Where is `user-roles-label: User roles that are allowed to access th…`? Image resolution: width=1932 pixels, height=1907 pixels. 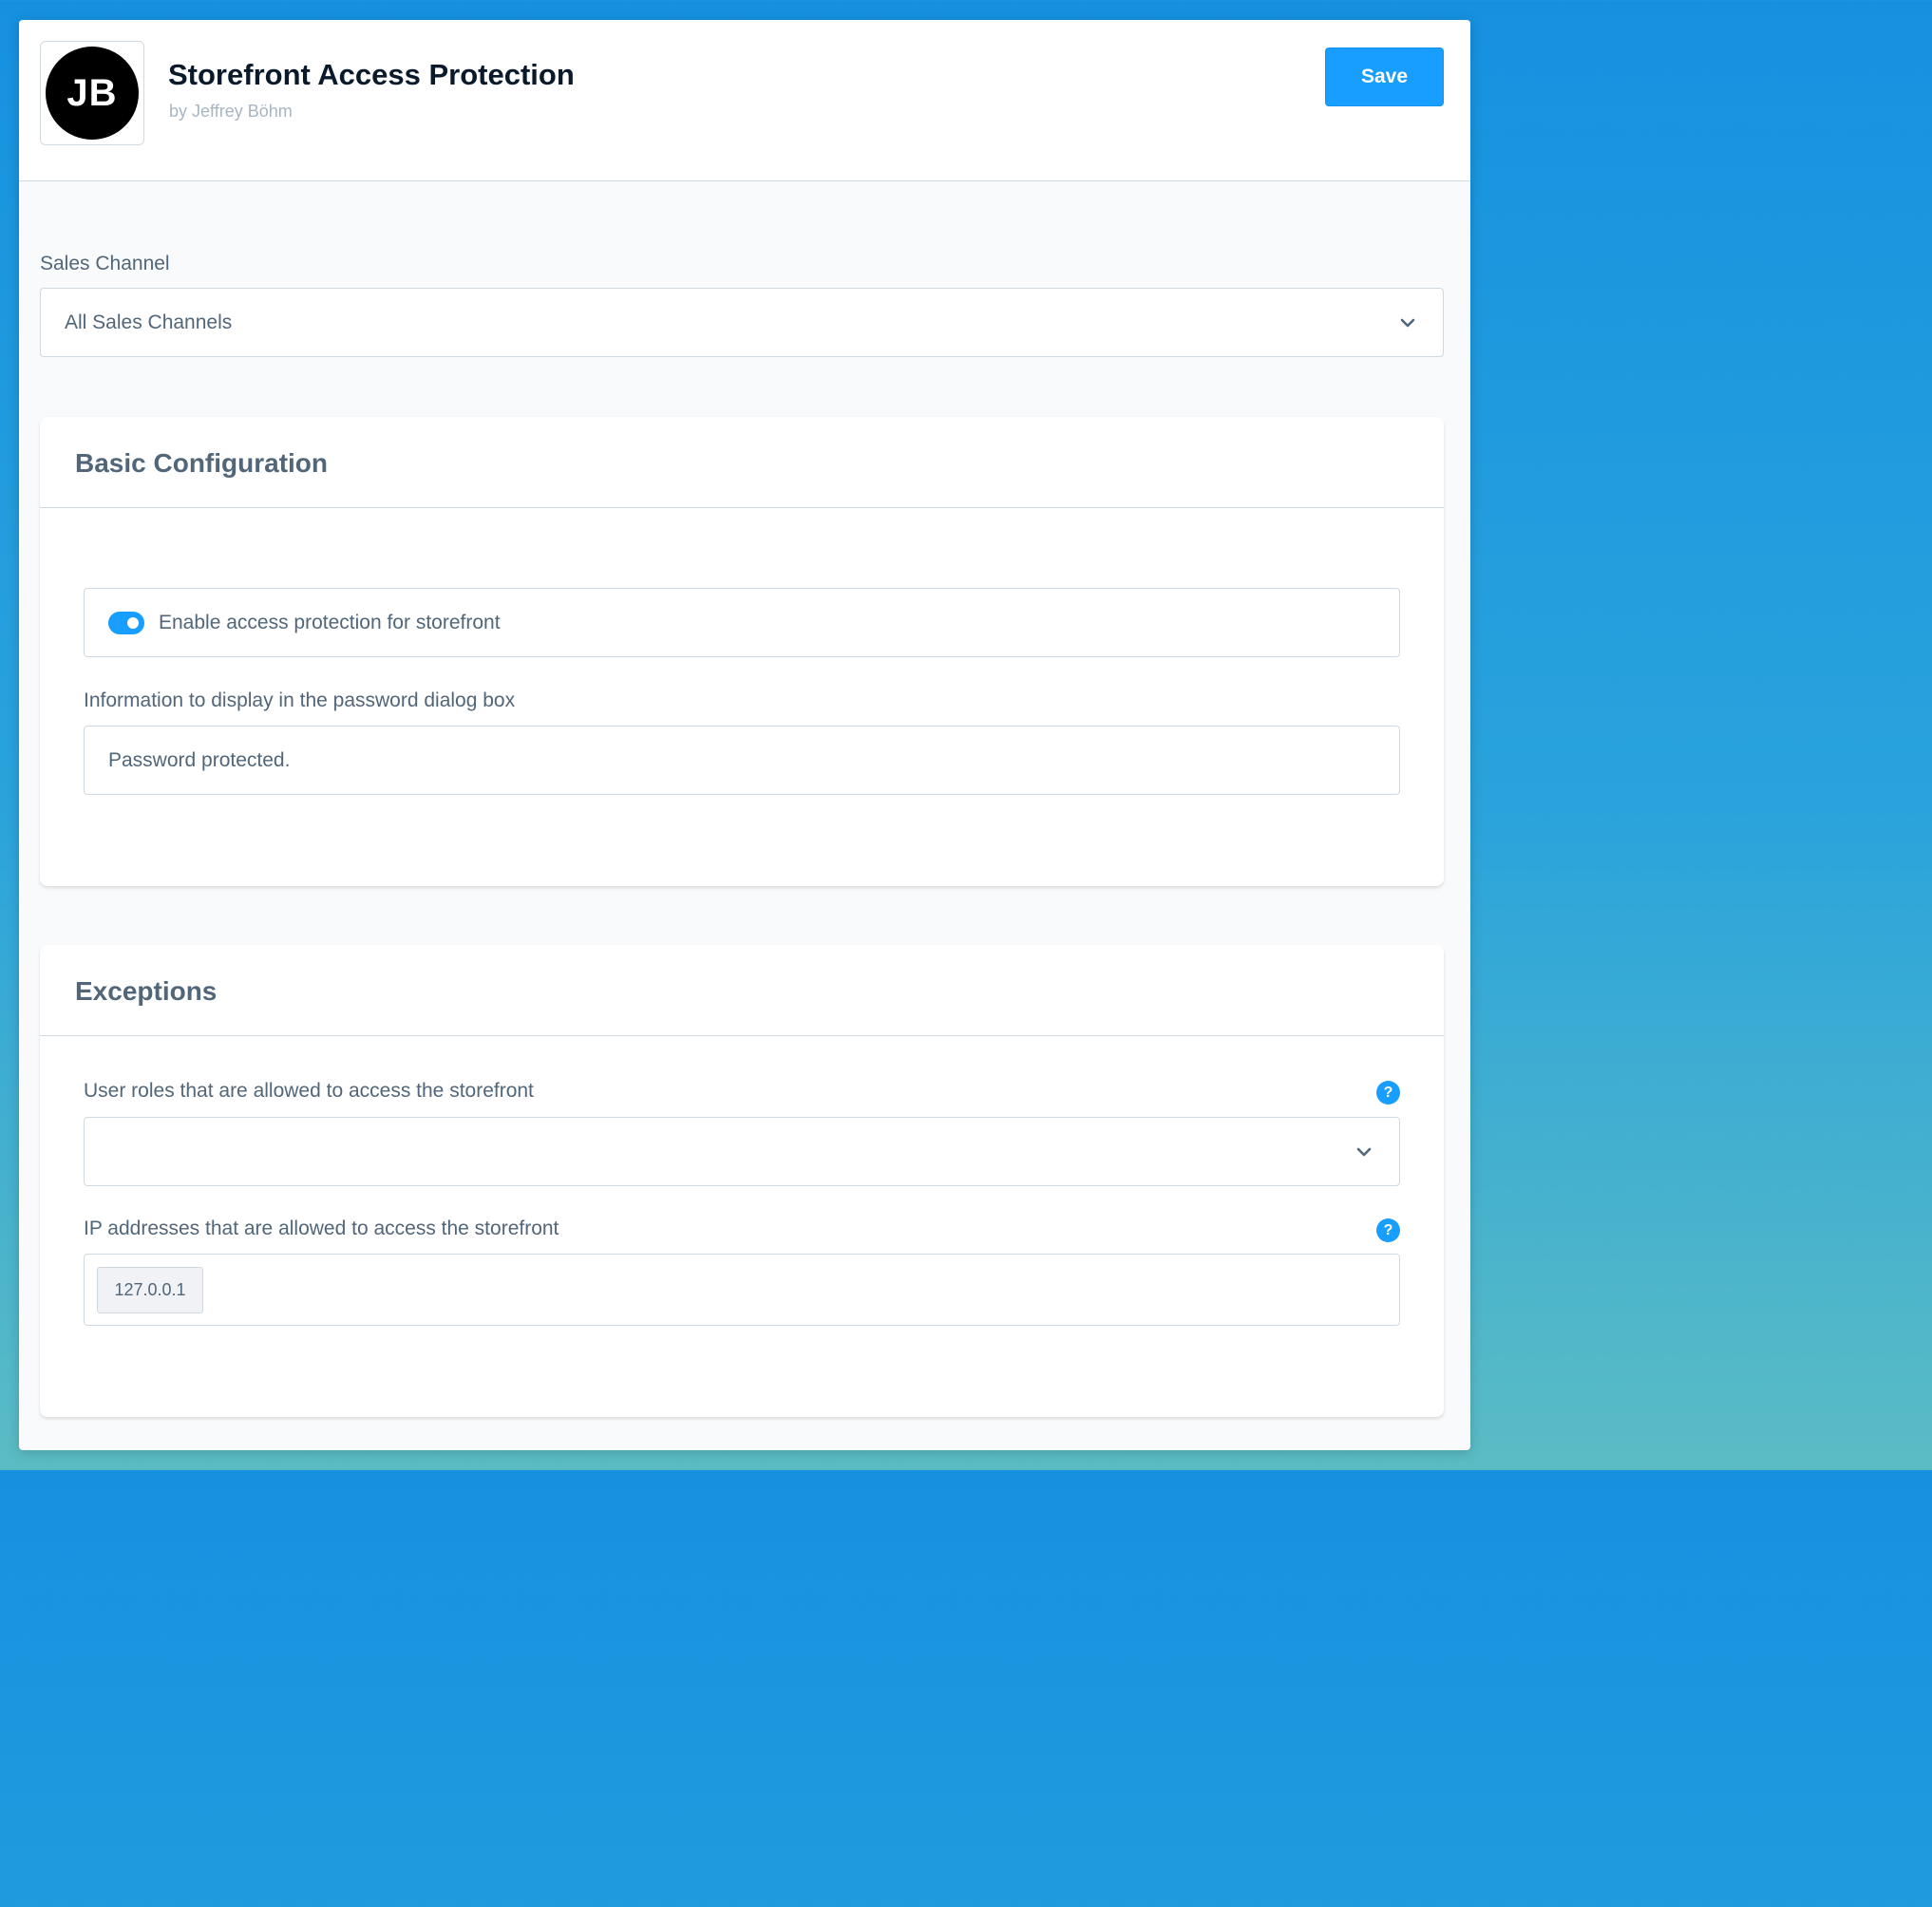
user-roles-label: User roles that are allowed to access th… is located at coordinates (309, 1091).